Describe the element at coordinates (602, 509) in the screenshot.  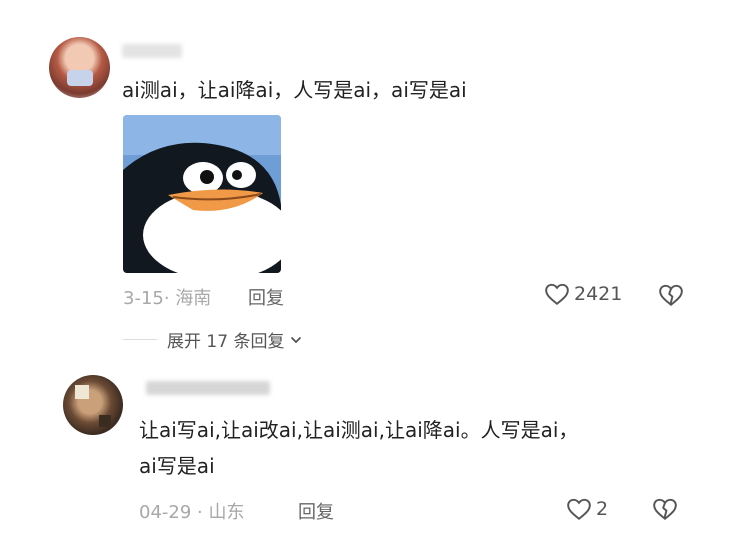
I see `like-count: 2` at that location.